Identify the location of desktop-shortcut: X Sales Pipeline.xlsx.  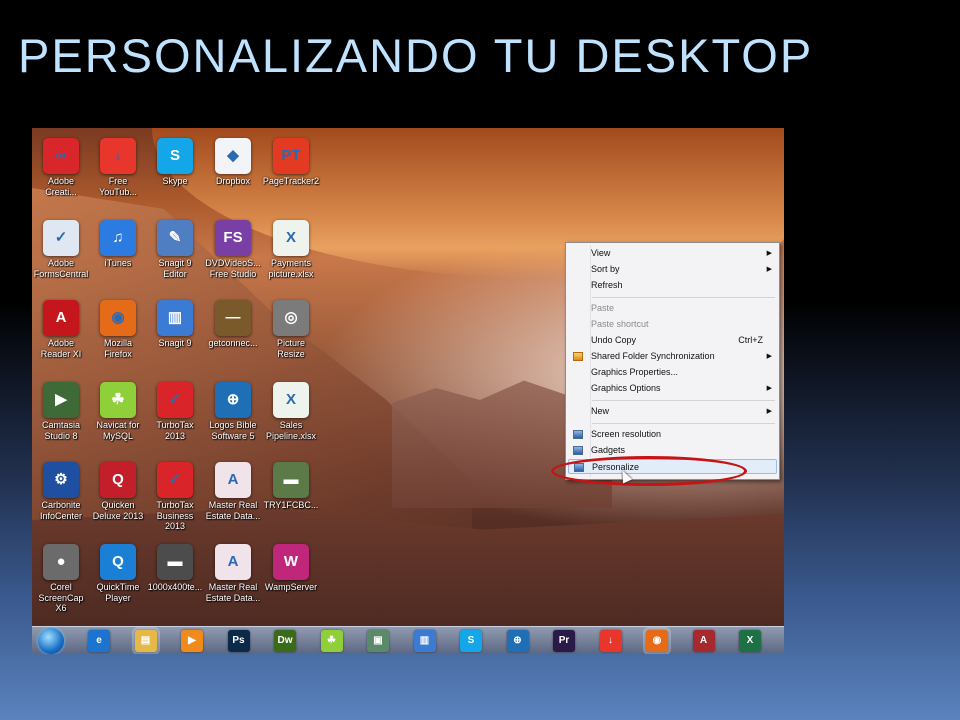
(291, 411).